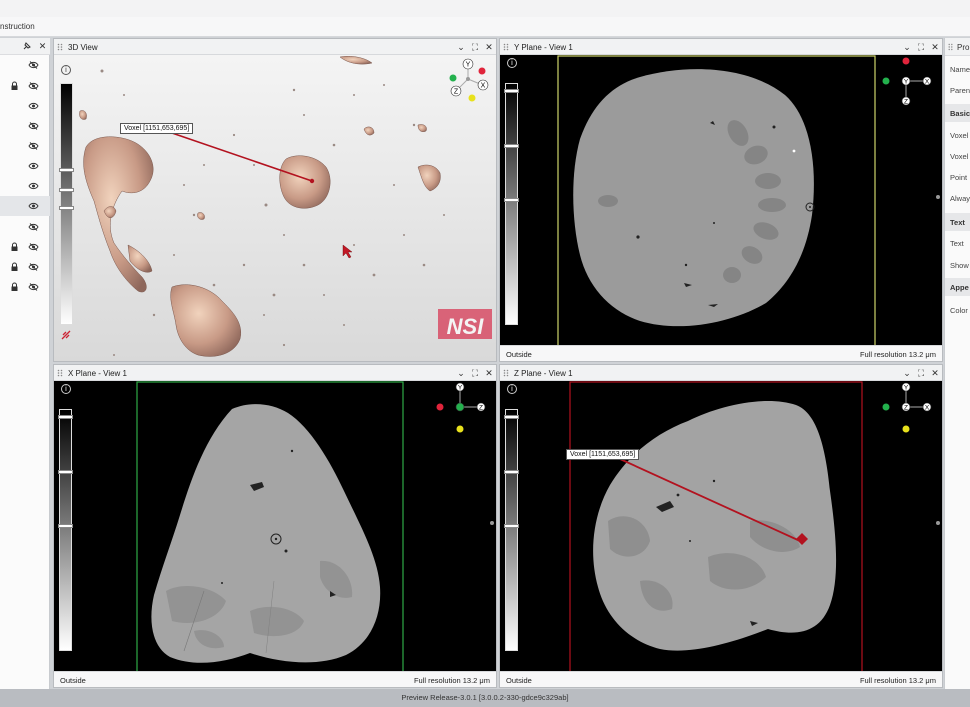 This screenshot has height=707, width=970. Describe the element at coordinates (907, 81) in the screenshot. I see `axis-triad-y: Y X Z` at that location.